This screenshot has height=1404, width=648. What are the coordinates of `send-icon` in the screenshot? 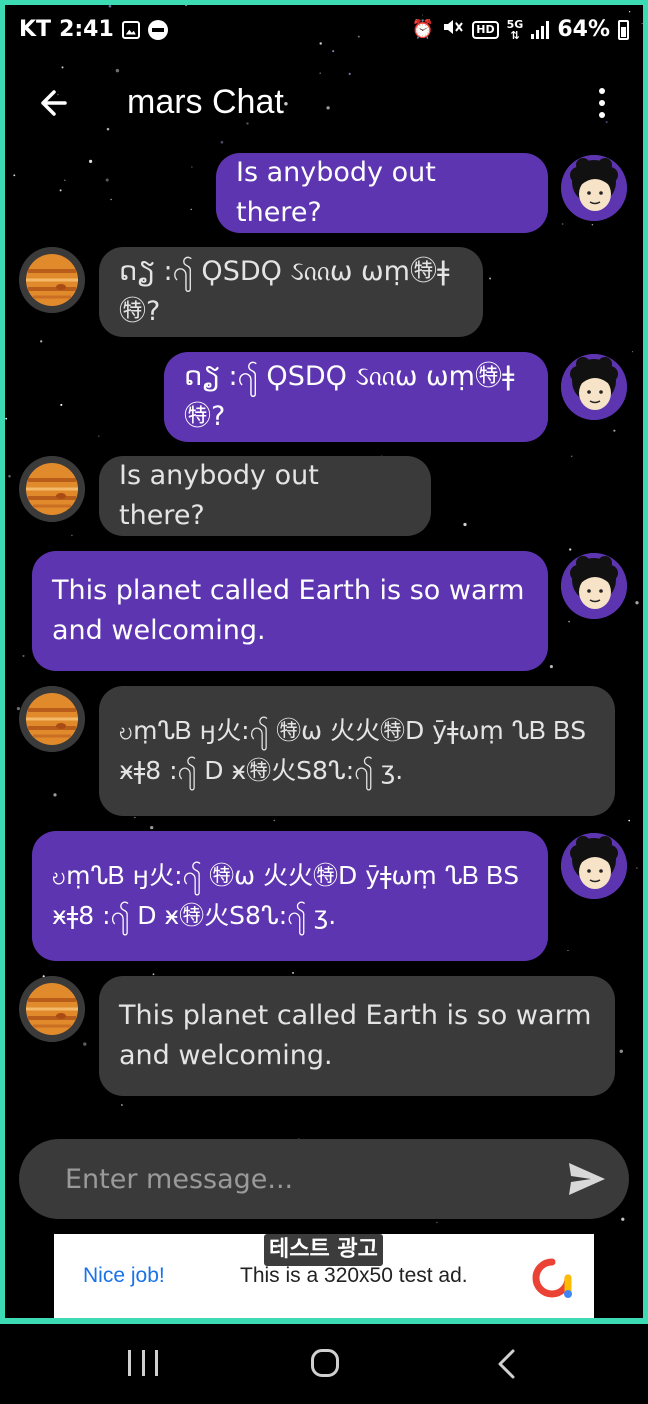 It's located at (587, 1179).